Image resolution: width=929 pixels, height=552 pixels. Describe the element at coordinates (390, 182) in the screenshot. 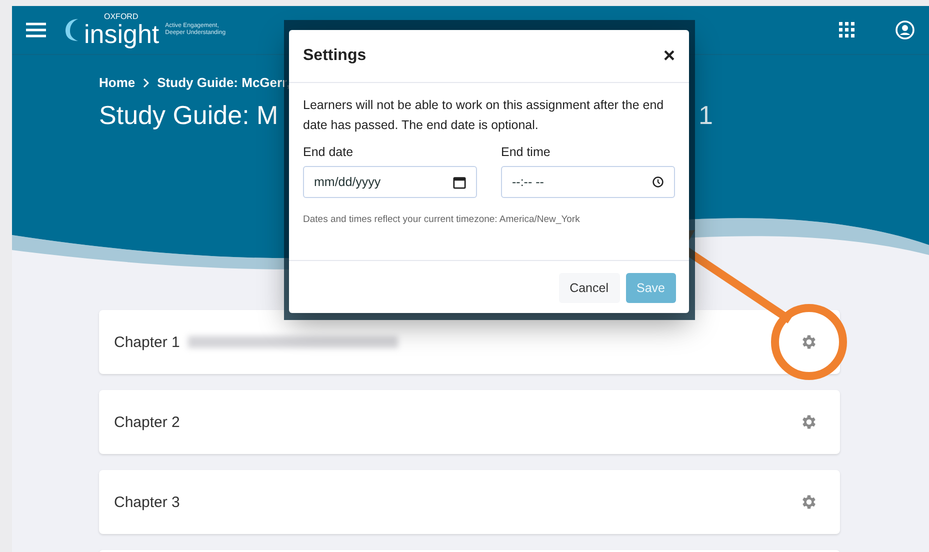

I see `date-input-field: mm/dd/yyyy` at that location.